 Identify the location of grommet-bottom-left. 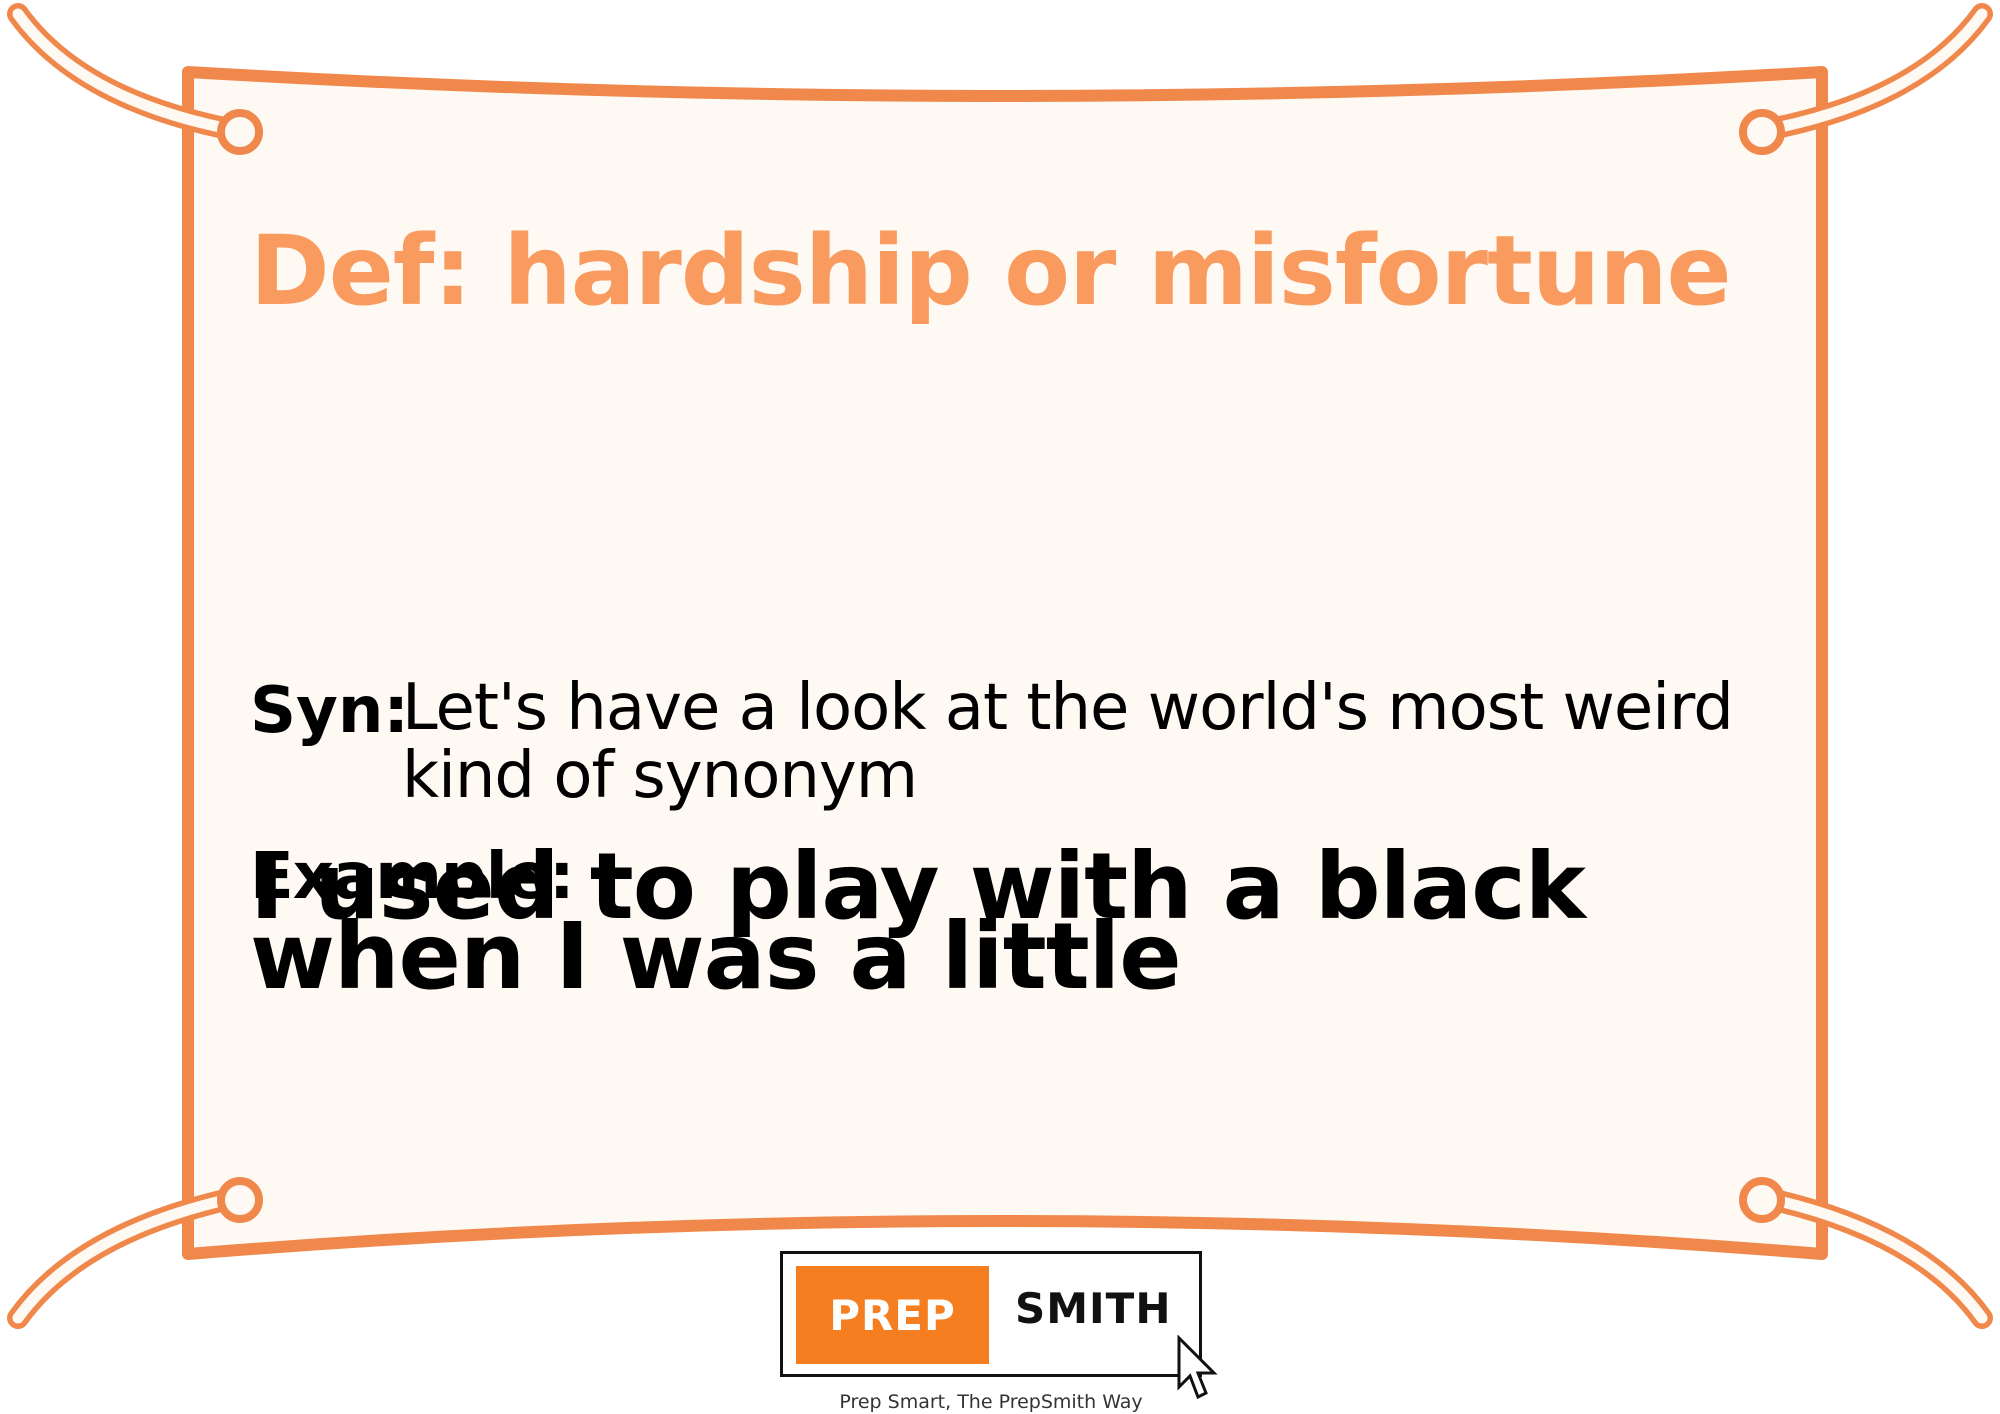
(240, 1200).